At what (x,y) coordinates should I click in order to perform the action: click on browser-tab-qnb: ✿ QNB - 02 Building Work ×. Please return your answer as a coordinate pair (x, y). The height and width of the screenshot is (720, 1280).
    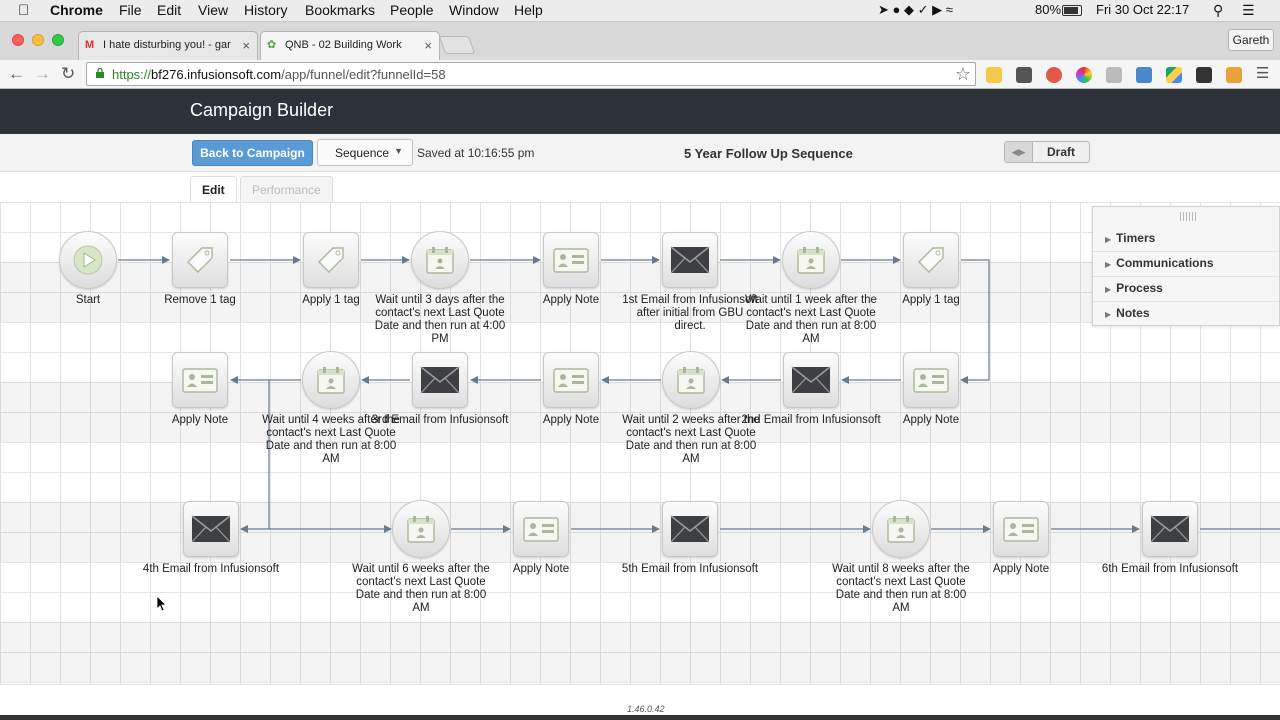
    Looking at the image, I should click on (350, 45).